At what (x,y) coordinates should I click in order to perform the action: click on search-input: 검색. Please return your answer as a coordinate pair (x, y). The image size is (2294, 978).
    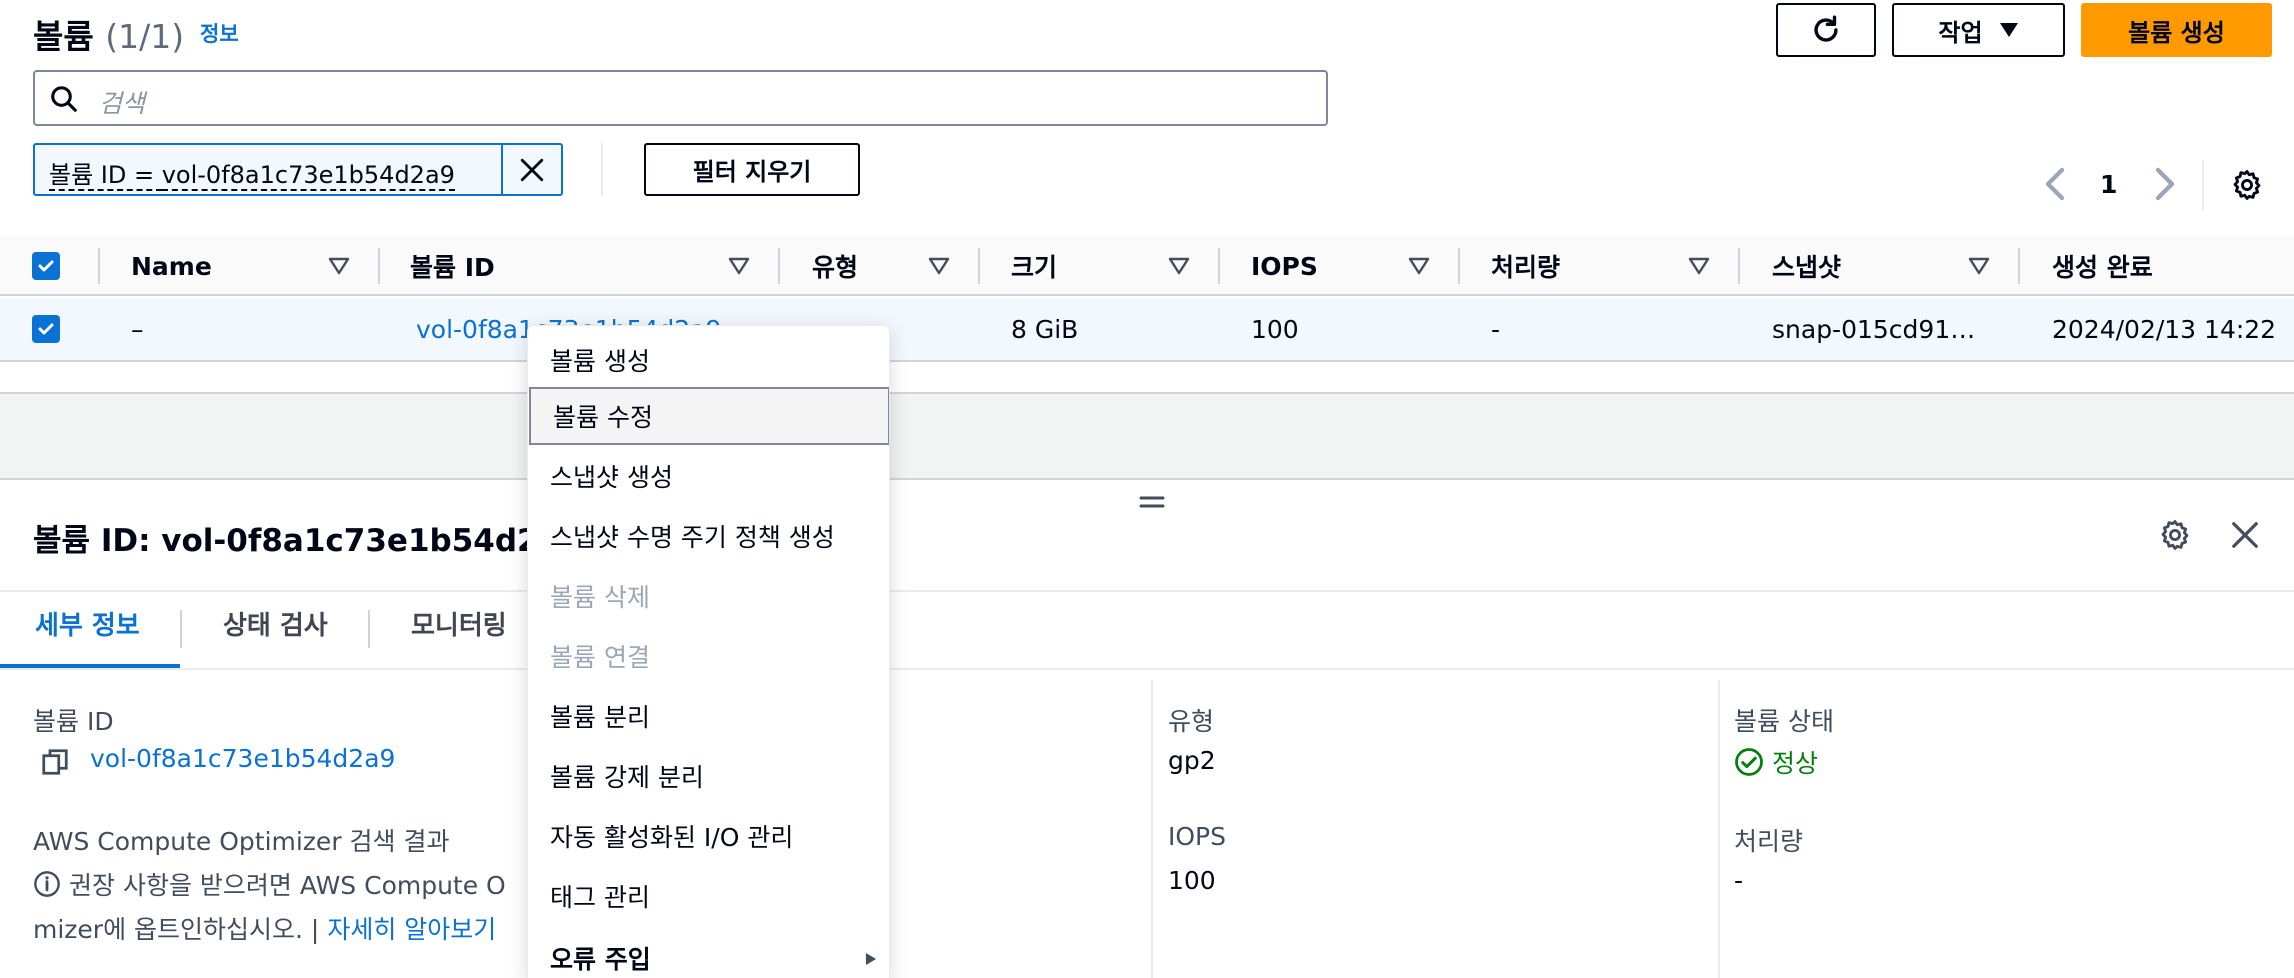
    Looking at the image, I should click on (680, 98).